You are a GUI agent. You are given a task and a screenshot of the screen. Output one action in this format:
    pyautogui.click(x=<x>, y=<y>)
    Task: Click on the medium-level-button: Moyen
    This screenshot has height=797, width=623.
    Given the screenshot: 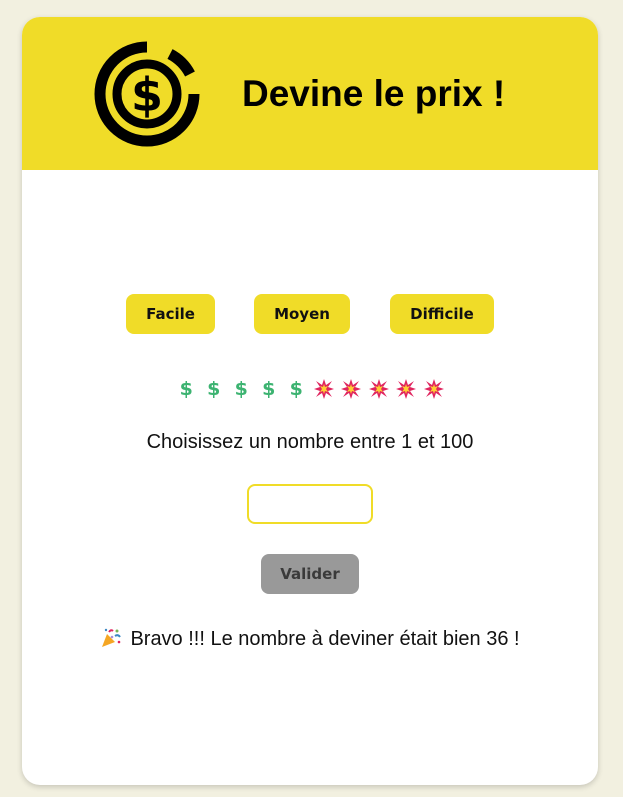 What is the action you would take?
    pyautogui.click(x=302, y=314)
    